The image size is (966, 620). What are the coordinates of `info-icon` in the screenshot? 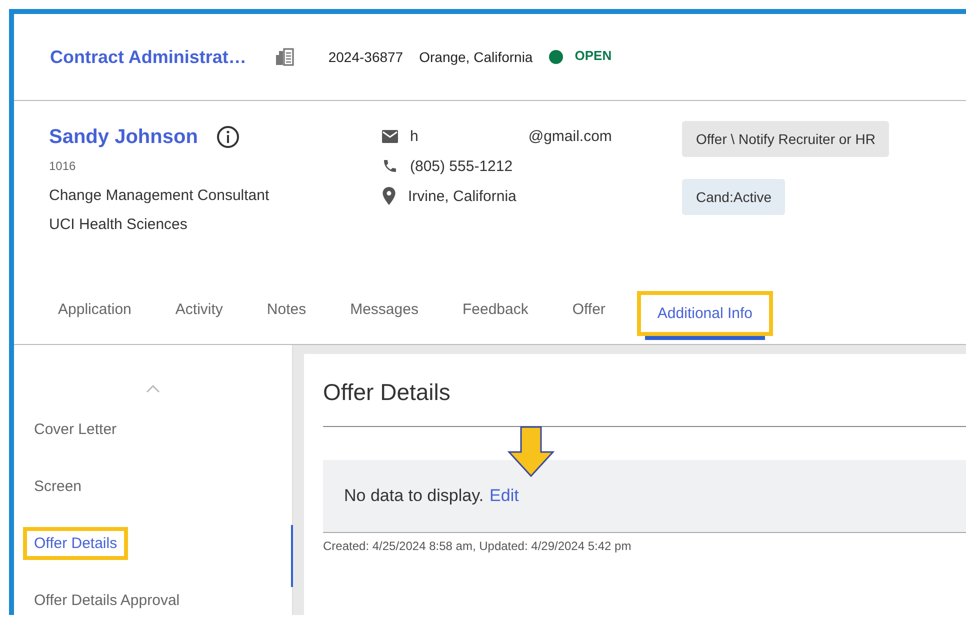 It's located at (228, 137).